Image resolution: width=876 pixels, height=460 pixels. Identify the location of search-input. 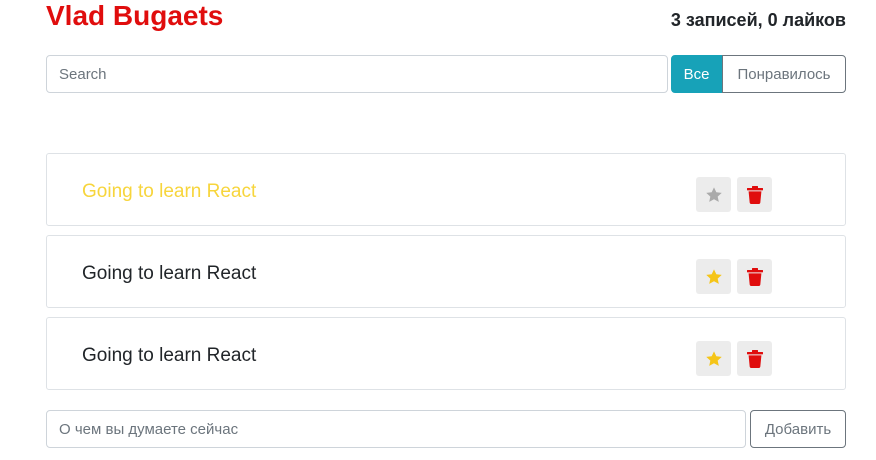
(357, 74).